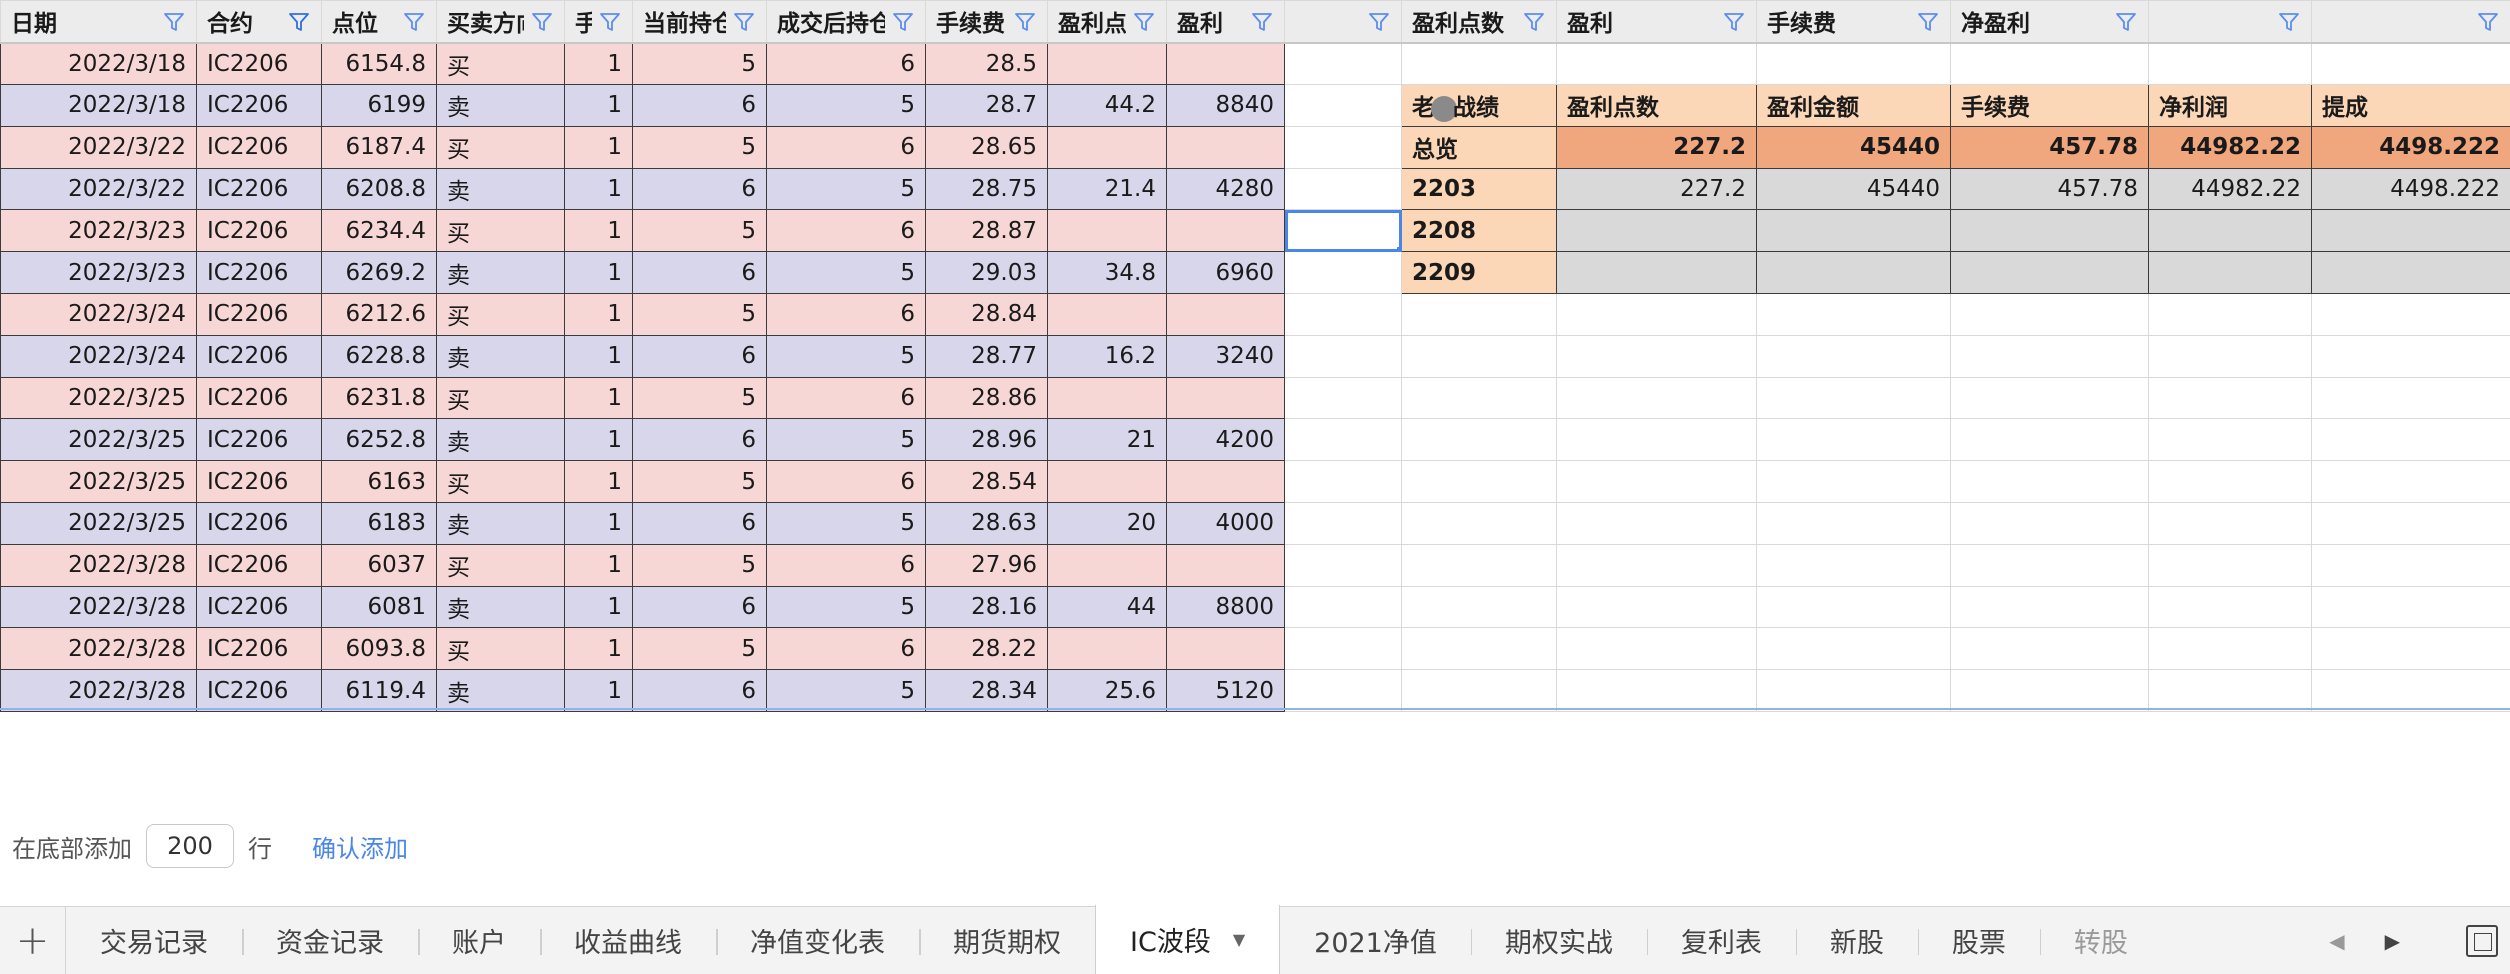 This screenshot has height=974, width=2510. I want to click on cell-pts: 20, so click(1107, 523).